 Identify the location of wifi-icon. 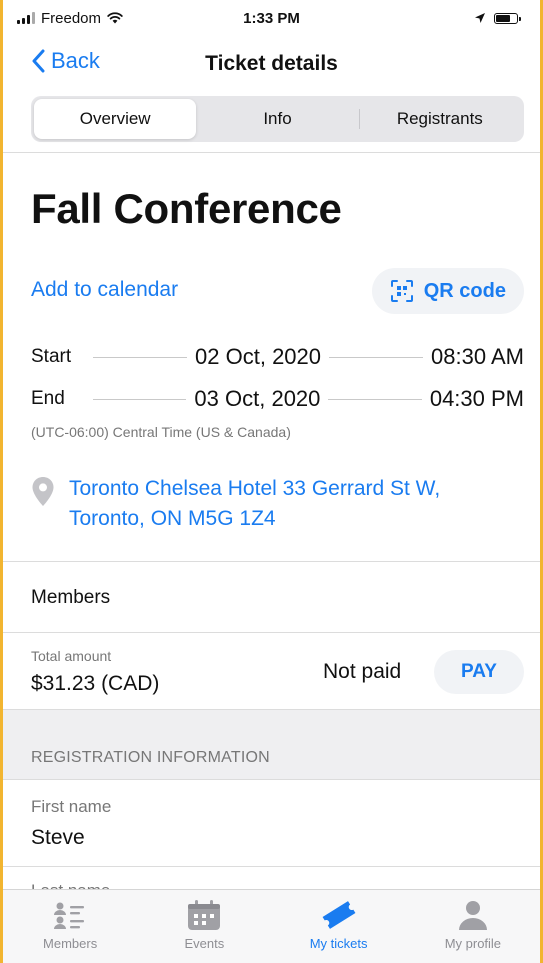
(115, 18).